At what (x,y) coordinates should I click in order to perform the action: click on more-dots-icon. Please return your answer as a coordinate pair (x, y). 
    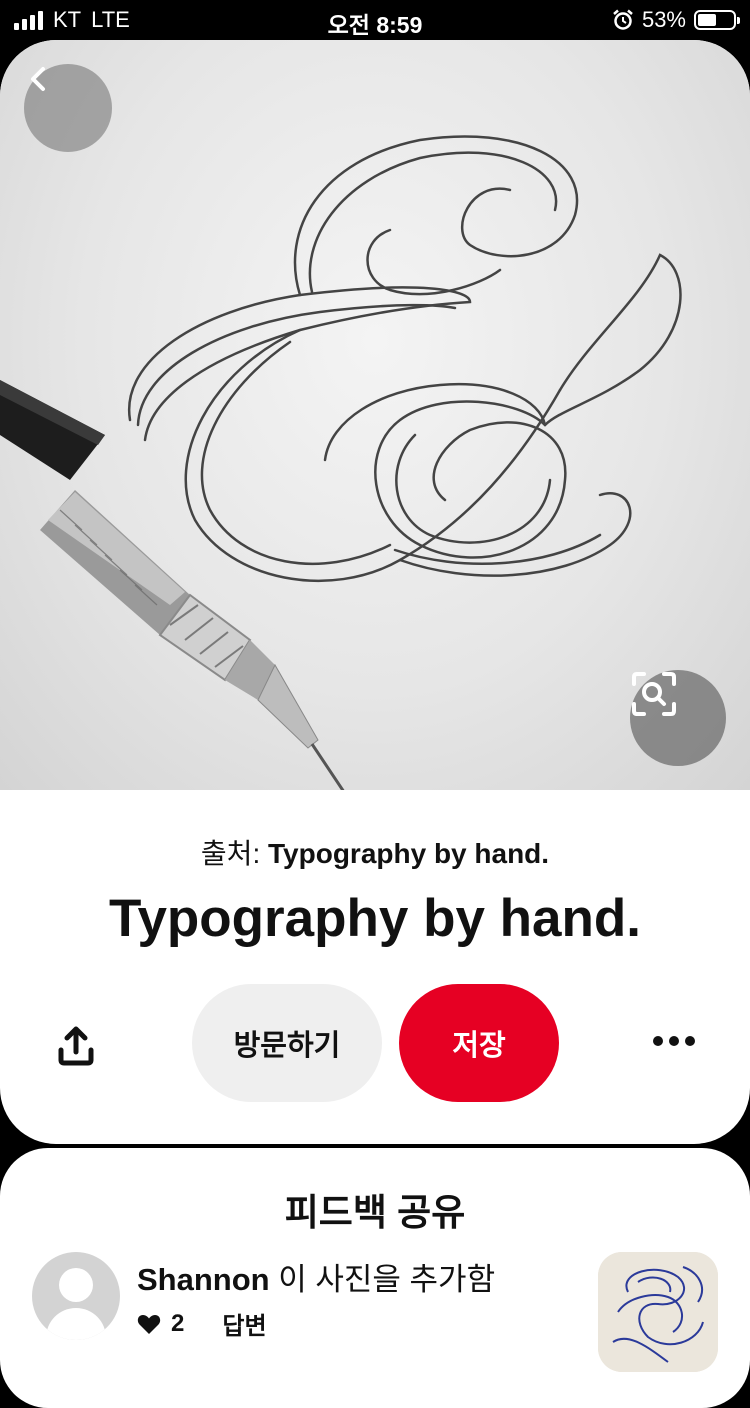
    Looking at the image, I should click on (674, 1041).